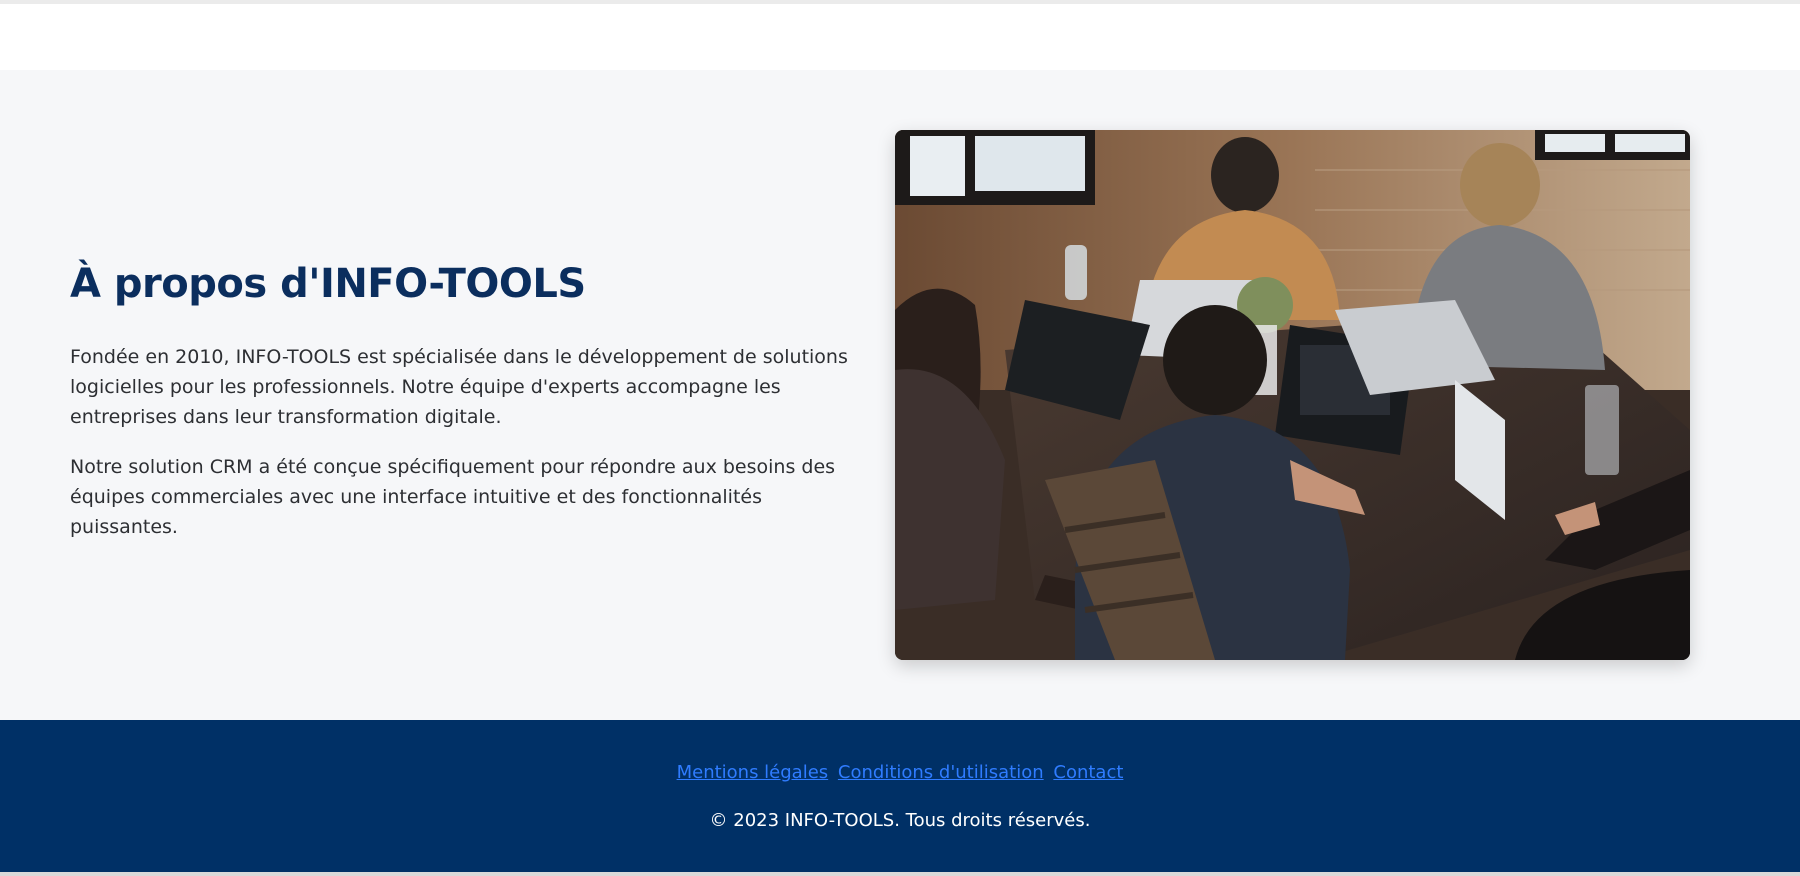  What do you see at coordinates (900, 35) in the screenshot?
I see `header-strip` at bounding box center [900, 35].